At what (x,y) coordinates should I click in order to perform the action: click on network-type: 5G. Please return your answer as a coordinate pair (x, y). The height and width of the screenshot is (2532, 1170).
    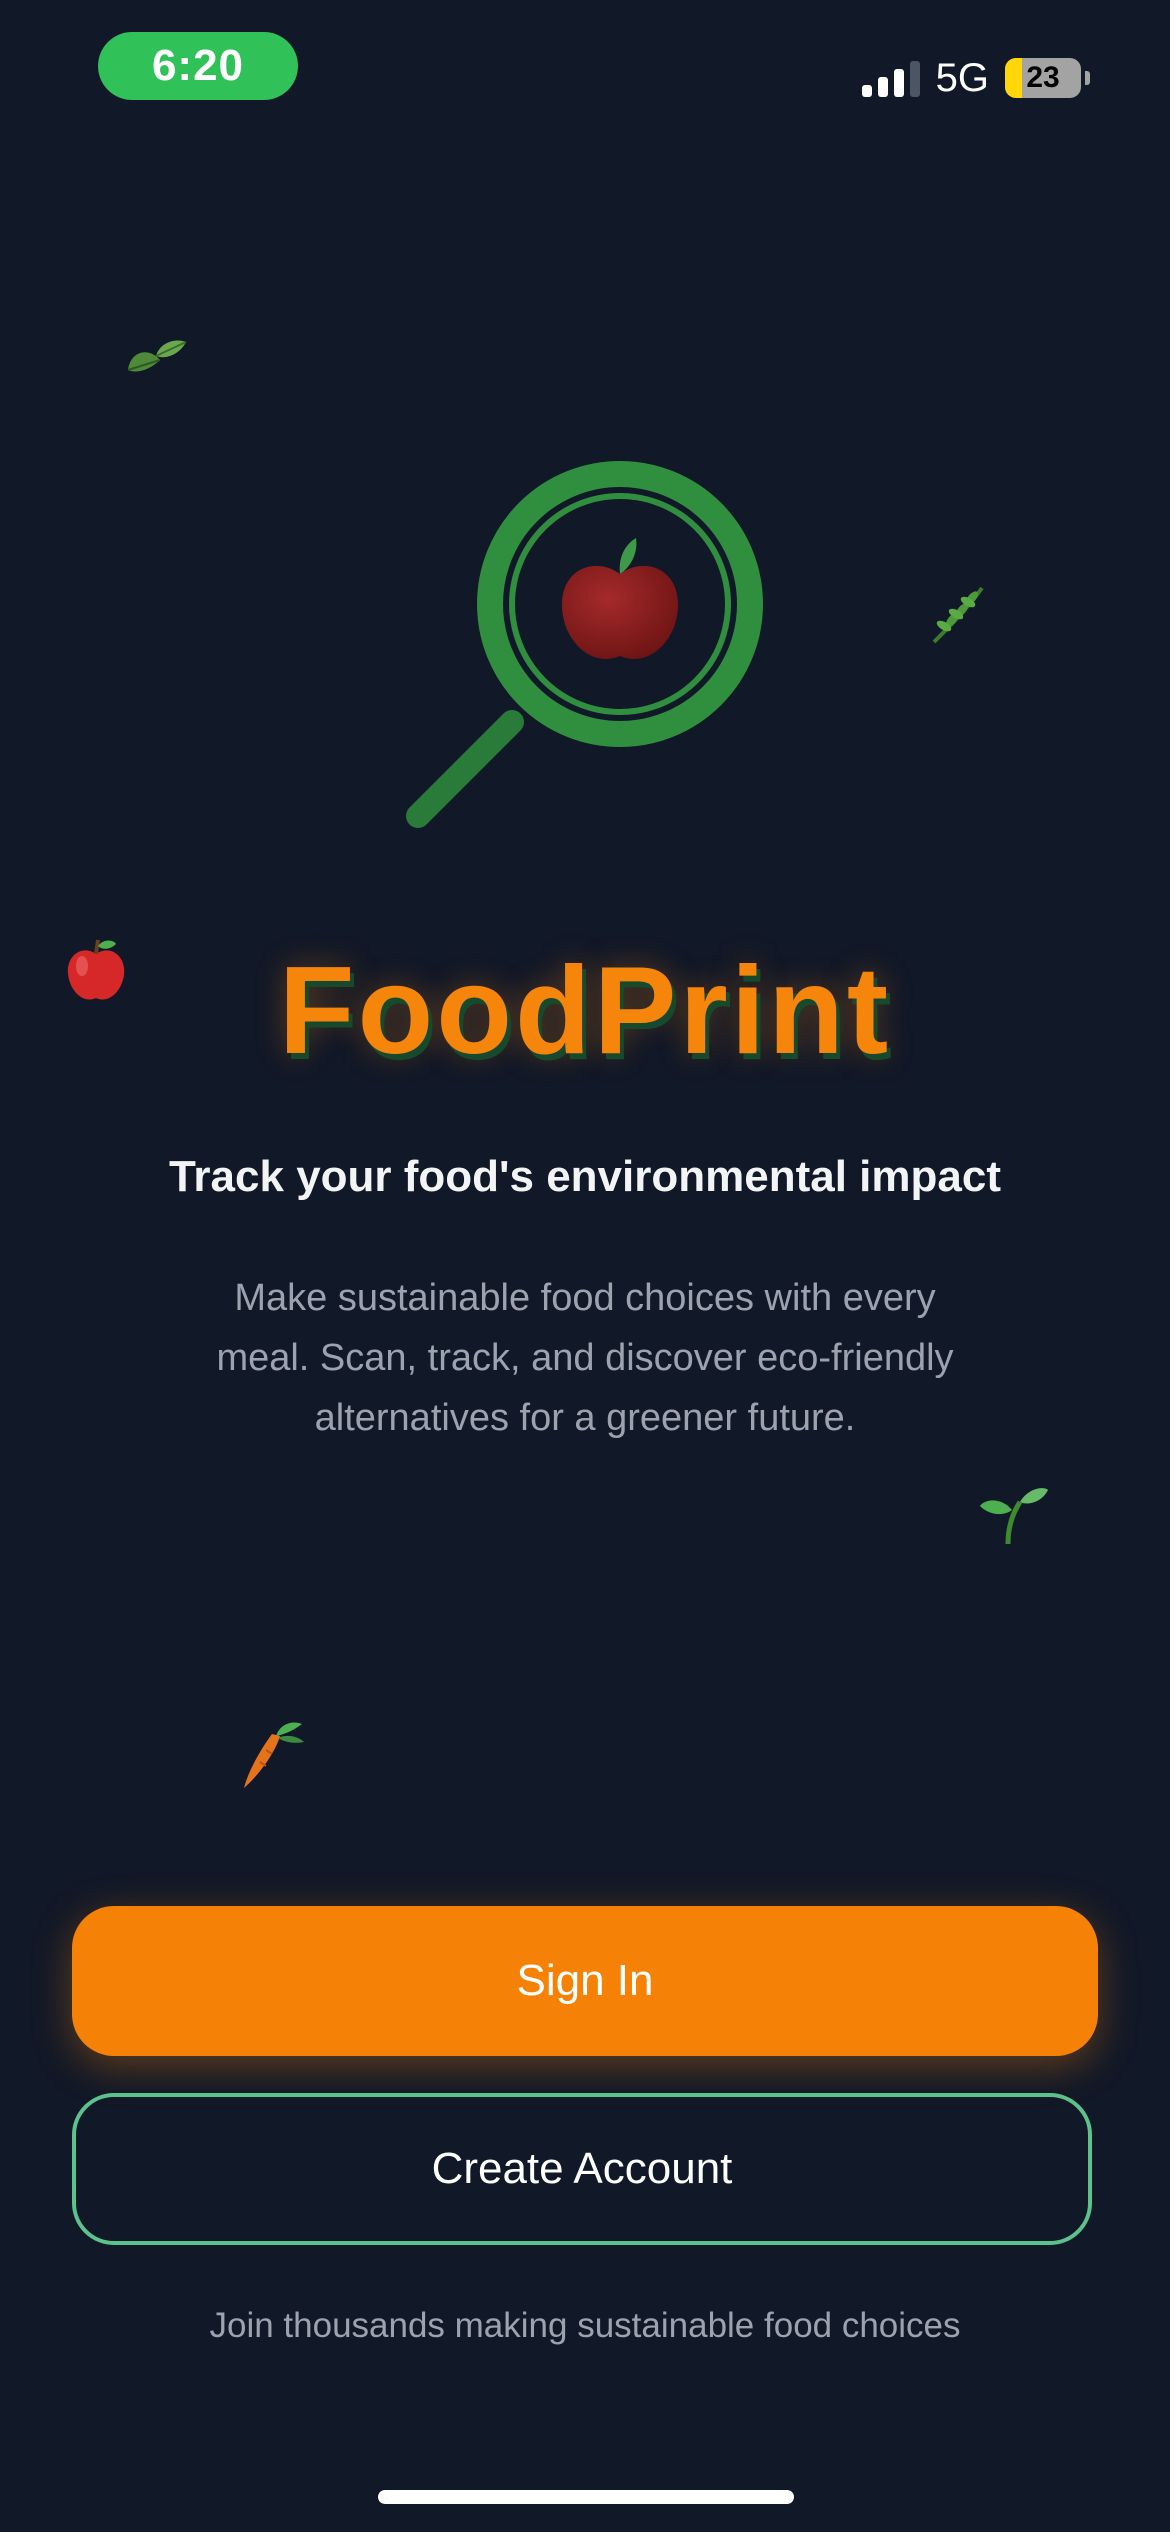
    Looking at the image, I should click on (962, 77).